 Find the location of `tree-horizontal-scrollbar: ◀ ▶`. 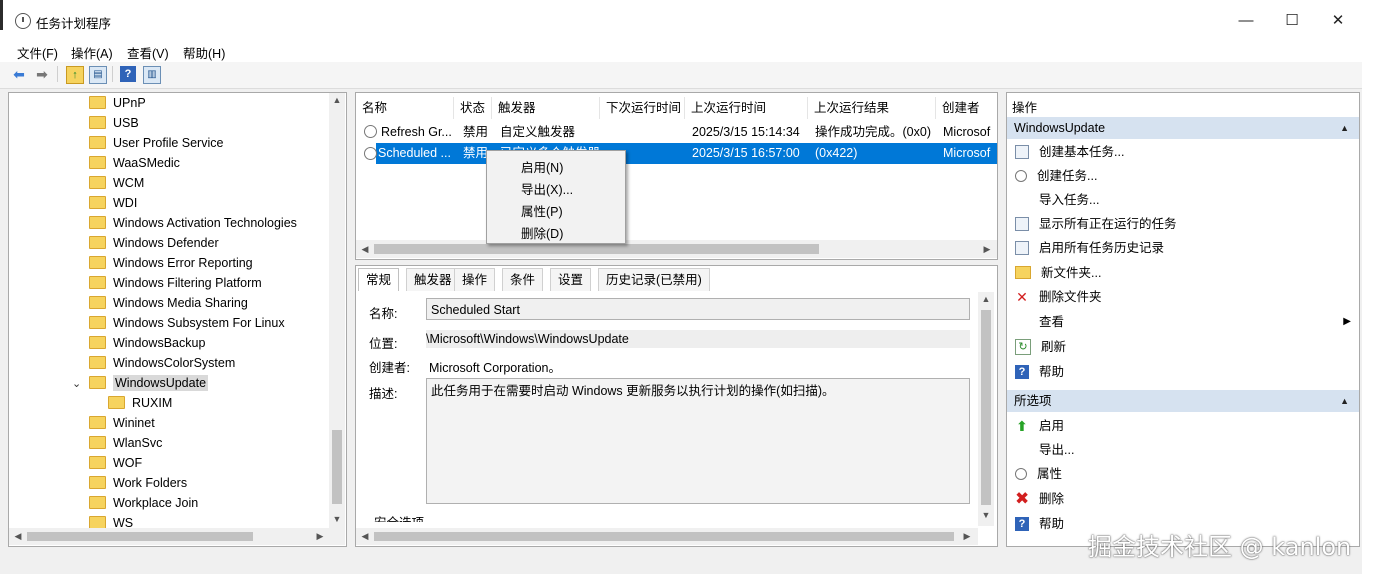

tree-horizontal-scrollbar: ◀ ▶ is located at coordinates (177, 536).